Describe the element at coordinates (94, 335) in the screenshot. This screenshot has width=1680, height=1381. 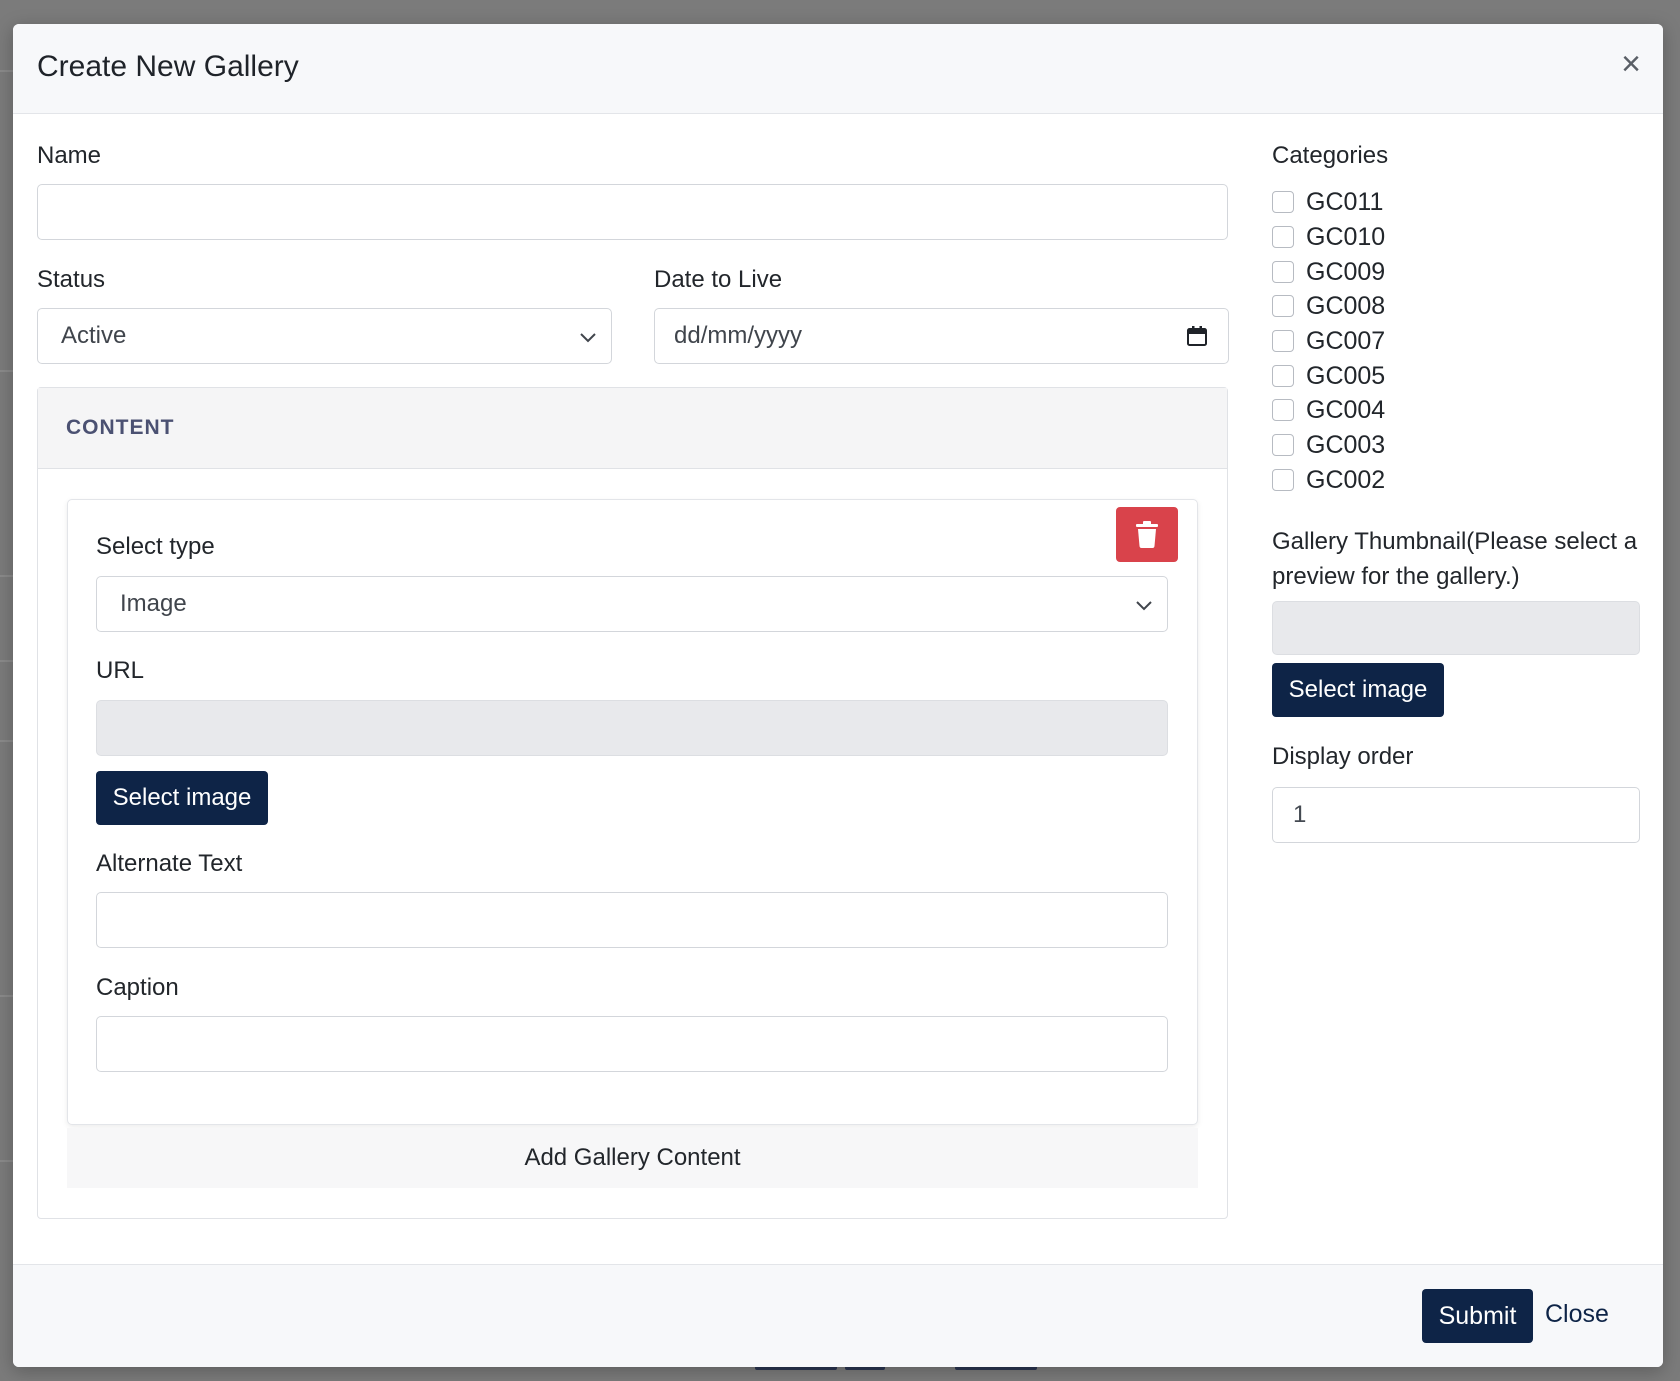
I see `status-selected-value: Active` at that location.